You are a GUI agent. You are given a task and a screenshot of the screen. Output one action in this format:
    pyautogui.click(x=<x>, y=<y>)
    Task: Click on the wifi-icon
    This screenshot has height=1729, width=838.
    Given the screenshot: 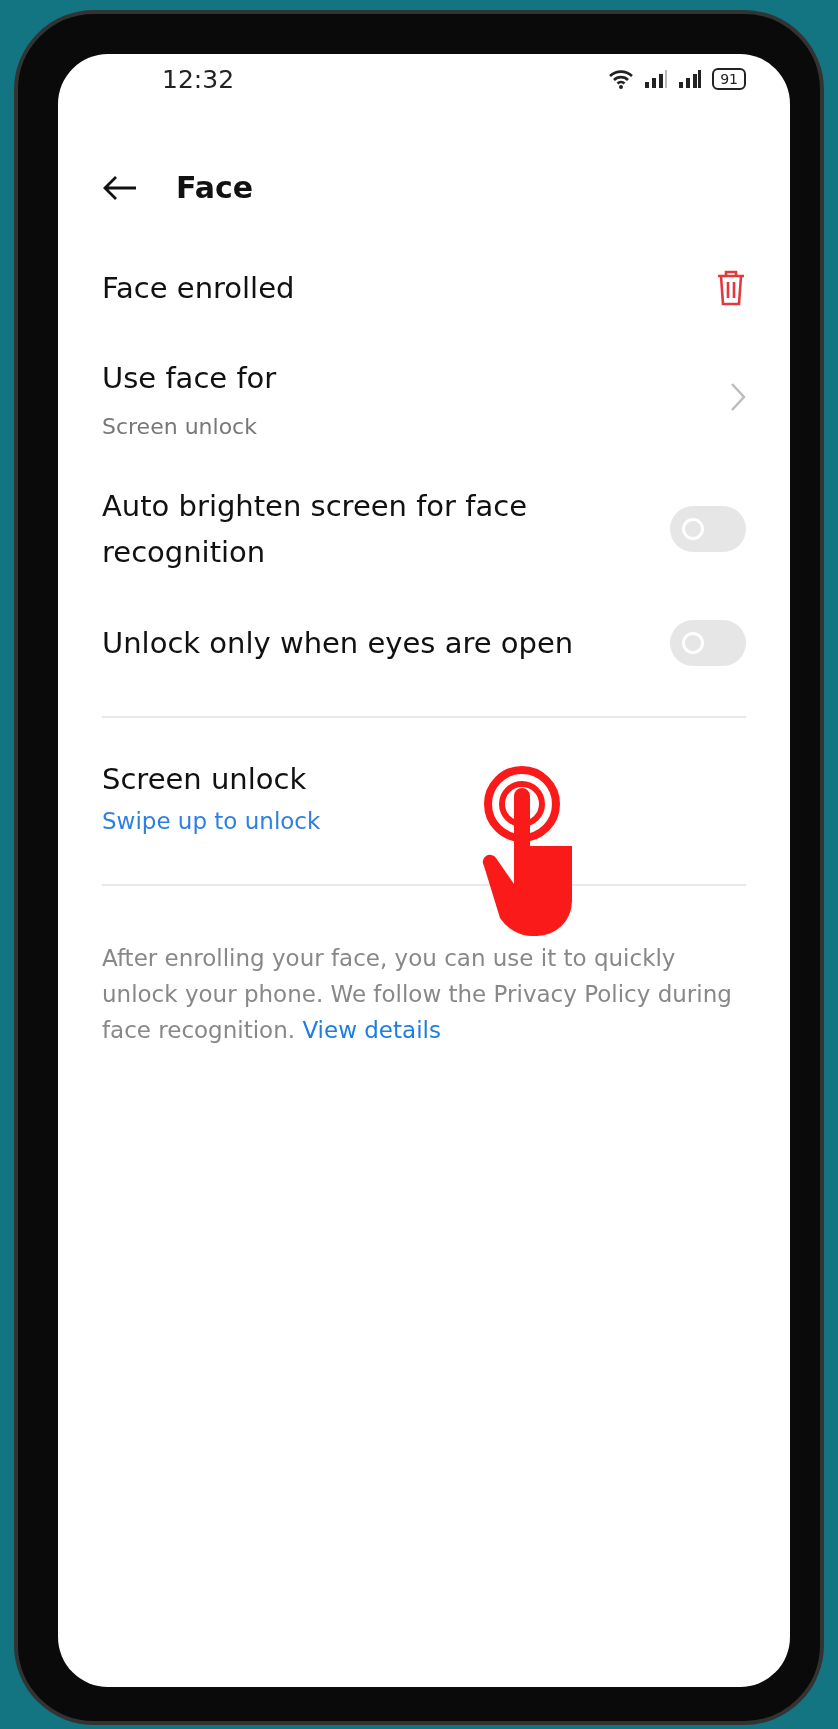 What is the action you would take?
    pyautogui.click(x=621, y=79)
    